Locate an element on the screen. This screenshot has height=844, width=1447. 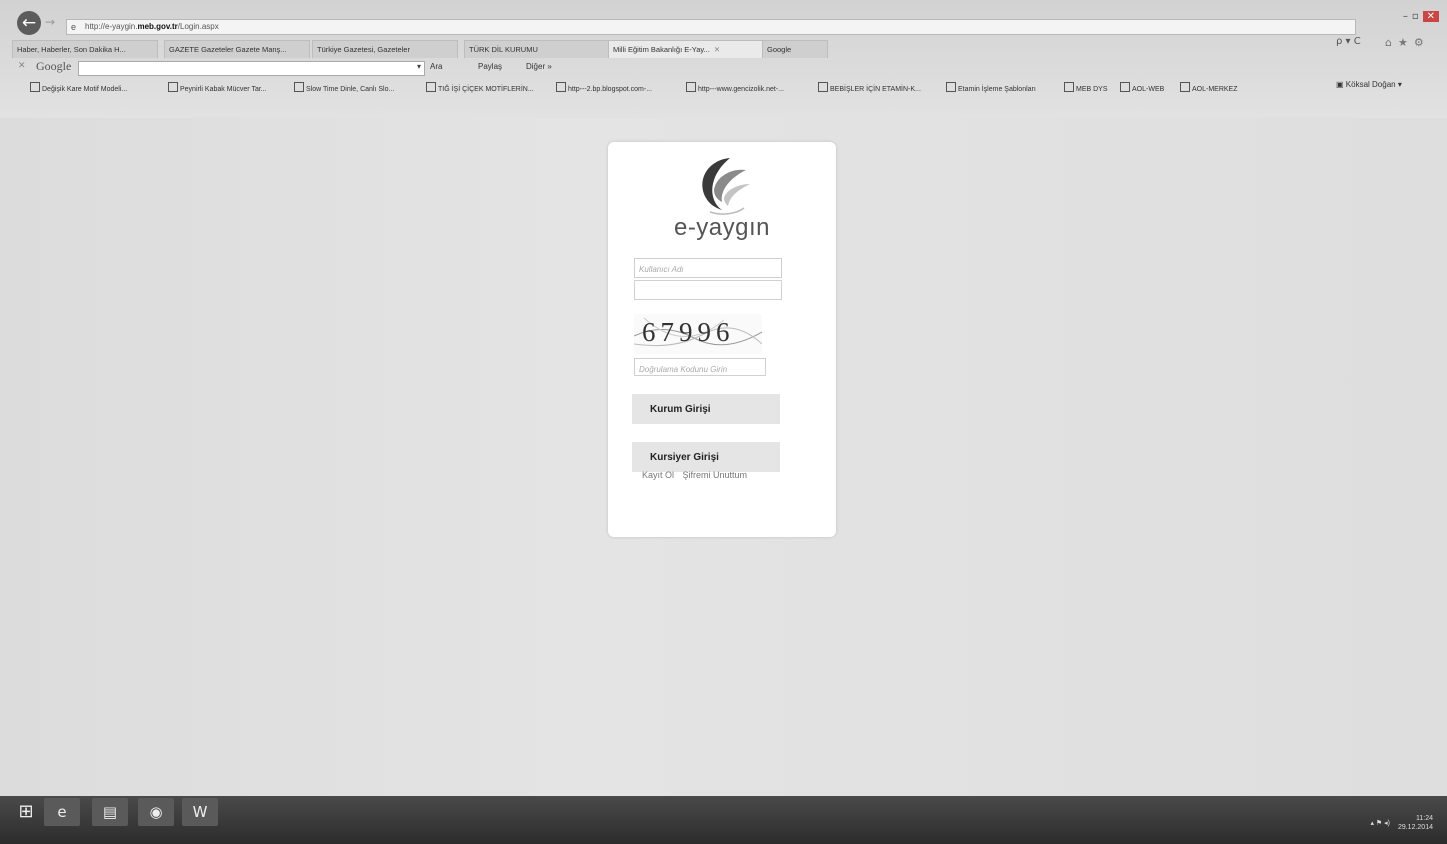
show-hidden-icons-icon: ▴ is located at coordinates (1372, 823).